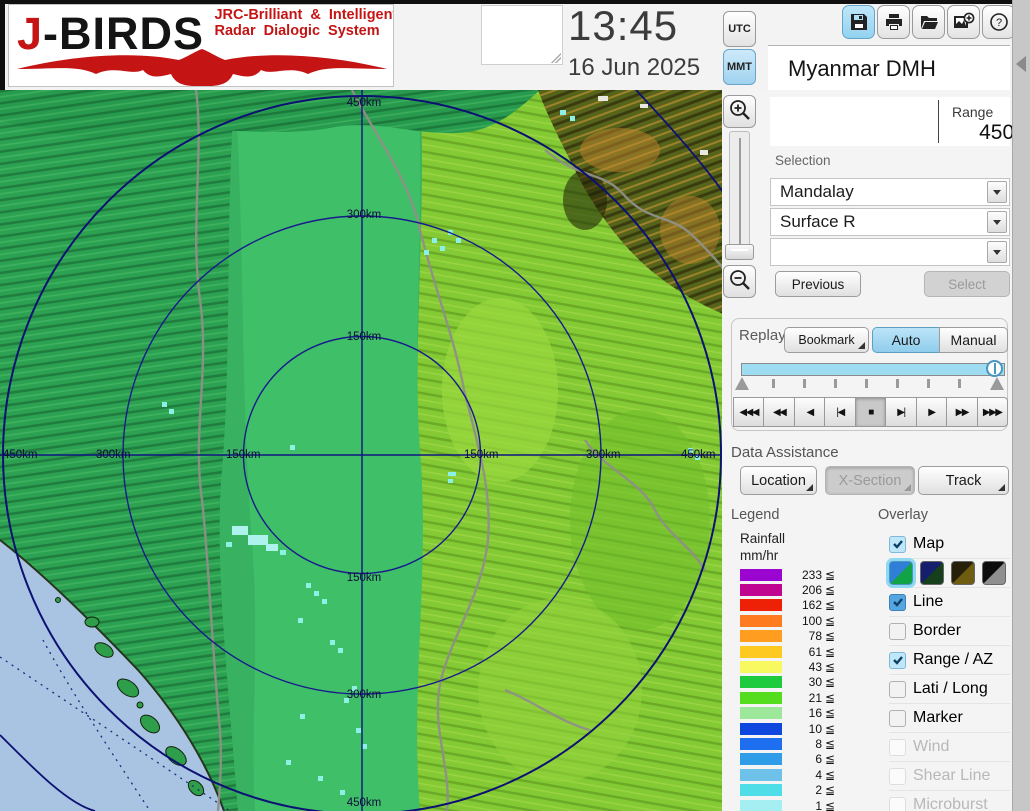 The image size is (1030, 811). I want to click on playback-button: ■, so click(870, 412).